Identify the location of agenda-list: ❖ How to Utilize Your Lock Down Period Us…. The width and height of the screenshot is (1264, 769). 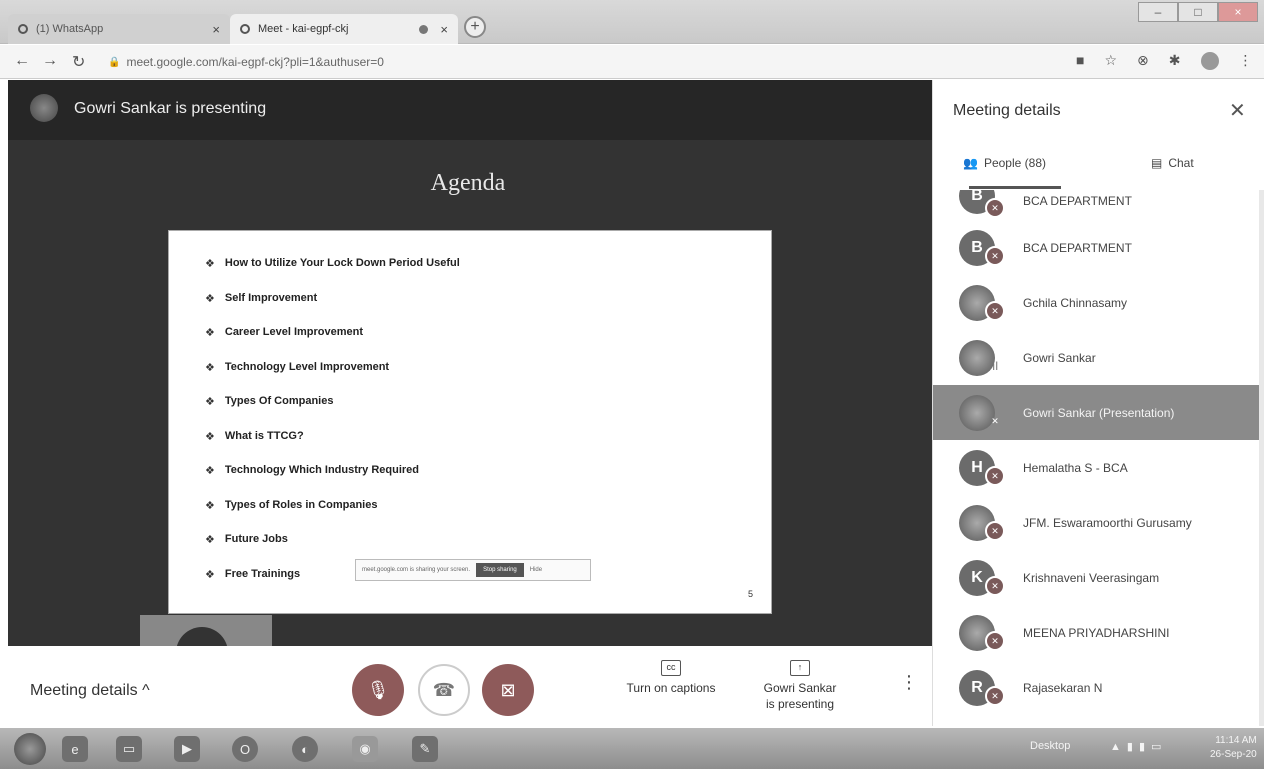
(332, 429).